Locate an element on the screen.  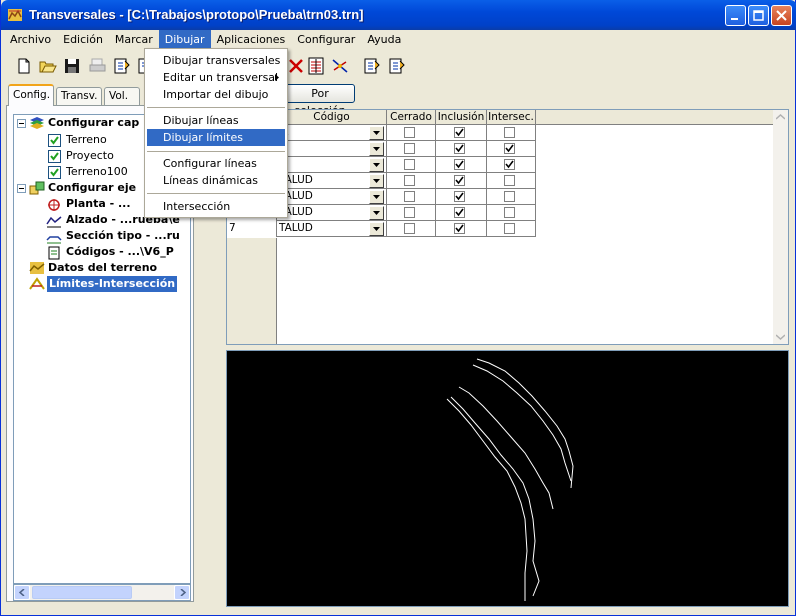
line-tool-icon is located at coordinates (340, 66).